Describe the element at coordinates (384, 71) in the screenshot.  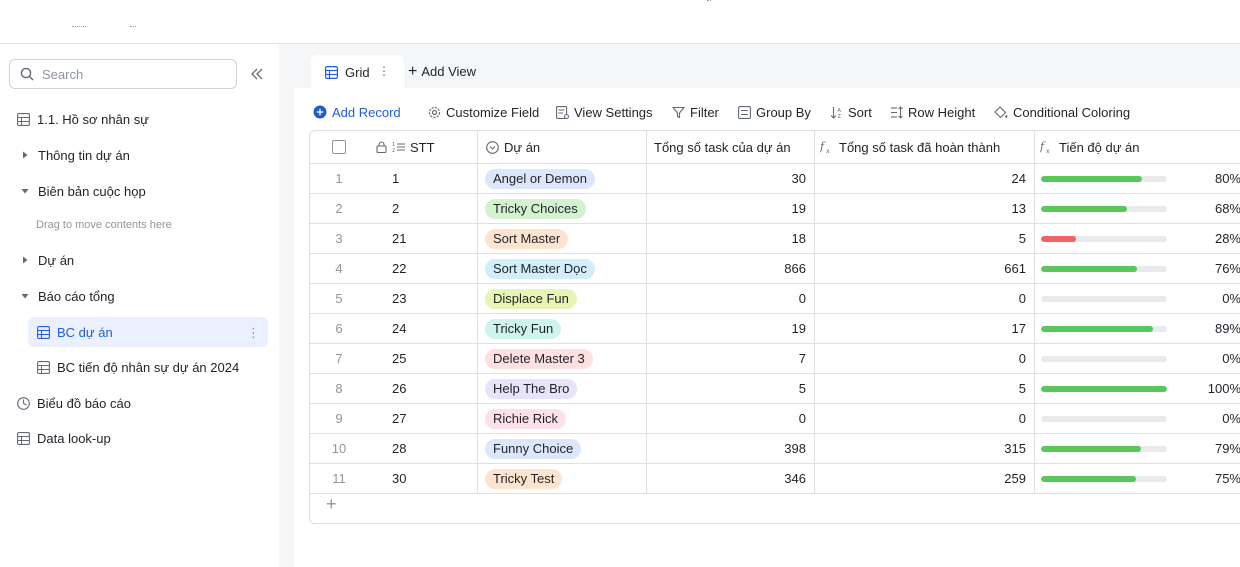
I see `tab-more-icon: ⋮` at that location.